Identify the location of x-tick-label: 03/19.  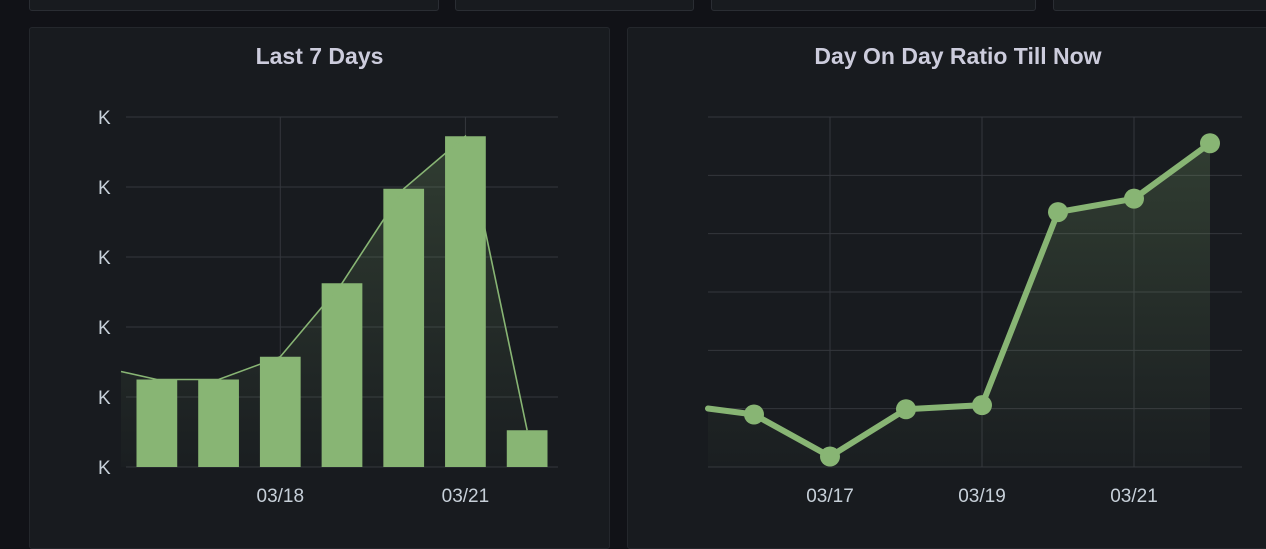
(982, 496).